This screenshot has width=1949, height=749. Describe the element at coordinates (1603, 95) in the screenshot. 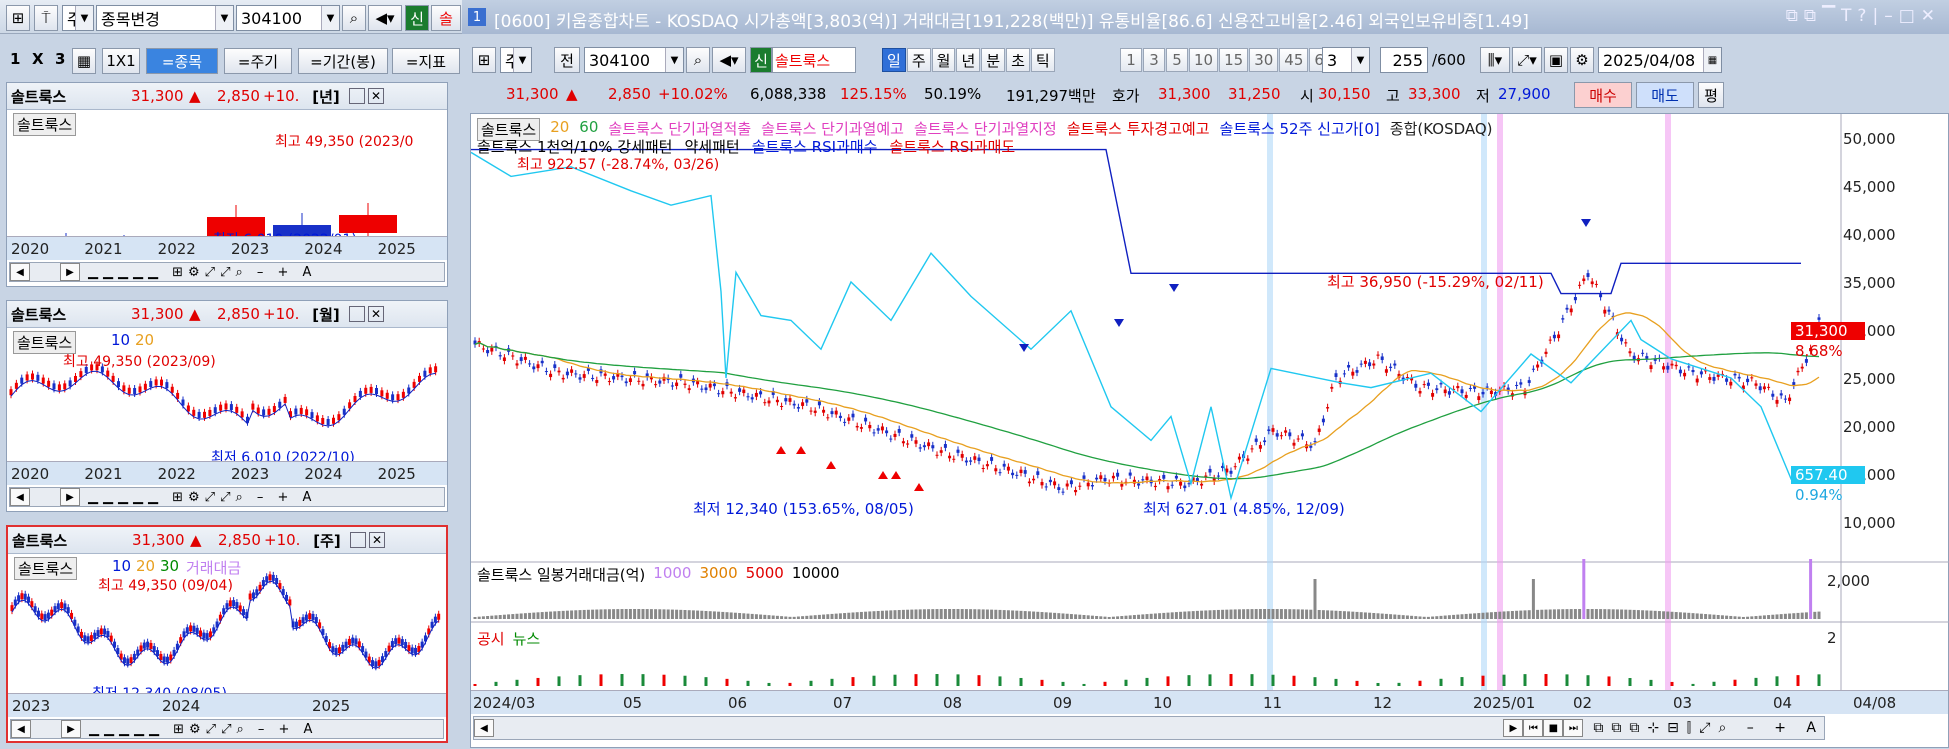

I see `buy-button: 매수` at that location.